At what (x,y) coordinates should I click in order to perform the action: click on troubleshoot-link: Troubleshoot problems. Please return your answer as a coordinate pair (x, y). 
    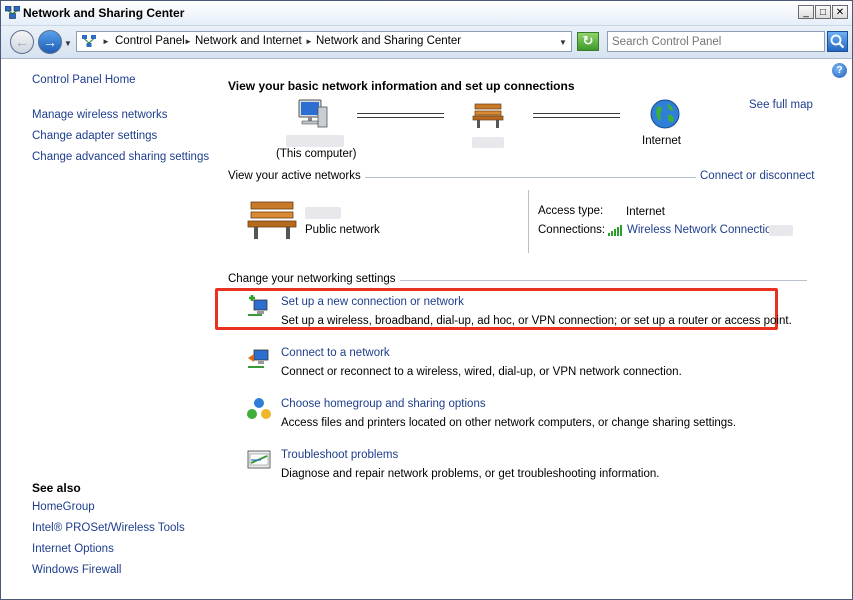
    Looking at the image, I should click on (339, 455).